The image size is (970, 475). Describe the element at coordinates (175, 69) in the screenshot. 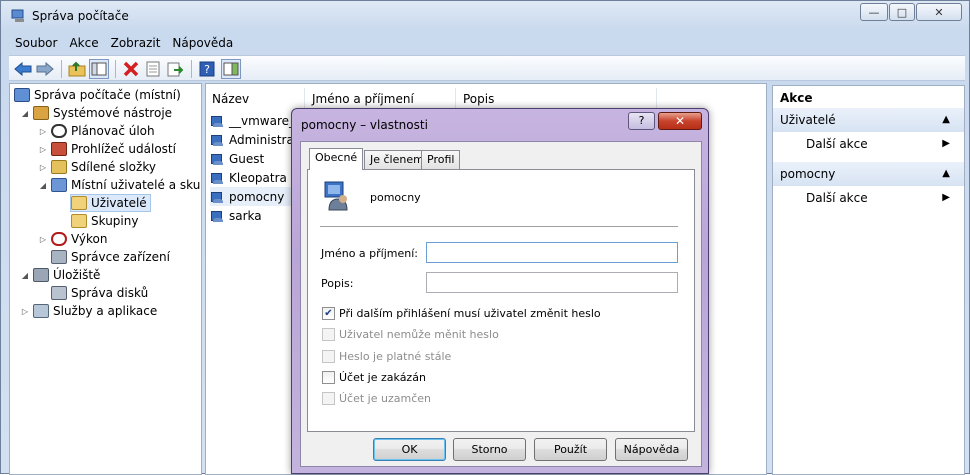

I see `export-icon` at that location.